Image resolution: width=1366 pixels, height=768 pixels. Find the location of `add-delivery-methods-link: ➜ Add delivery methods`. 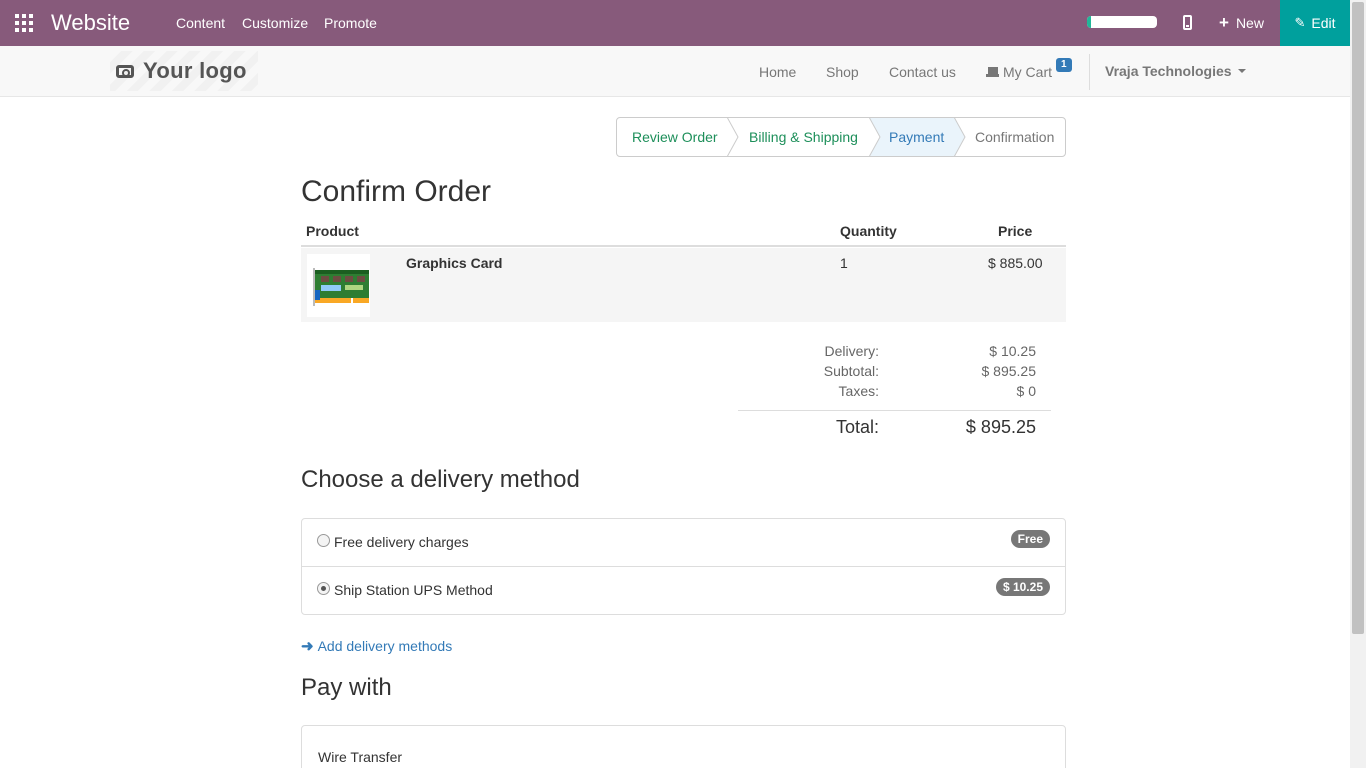

add-delivery-methods-link: ➜ Add delivery methods is located at coordinates (376, 646).